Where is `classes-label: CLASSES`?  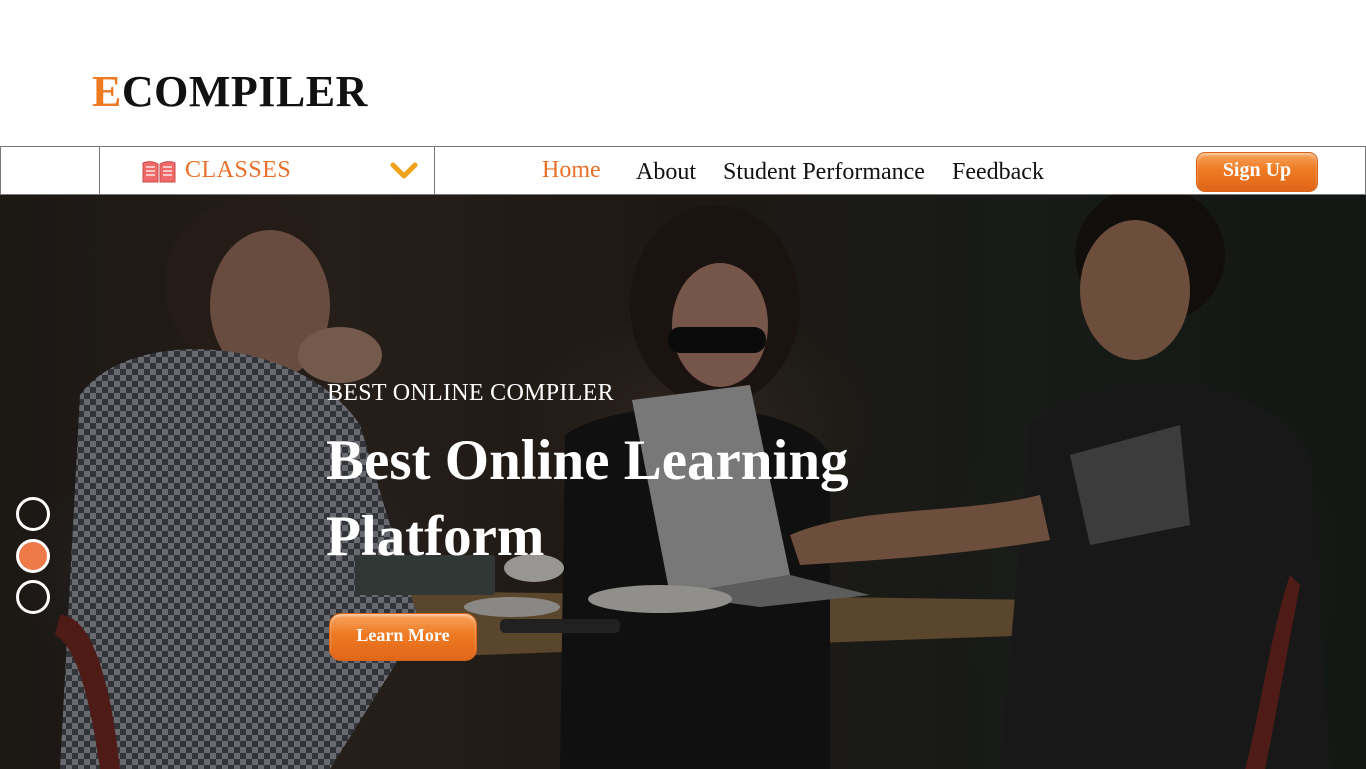 classes-label: CLASSES is located at coordinates (238, 170).